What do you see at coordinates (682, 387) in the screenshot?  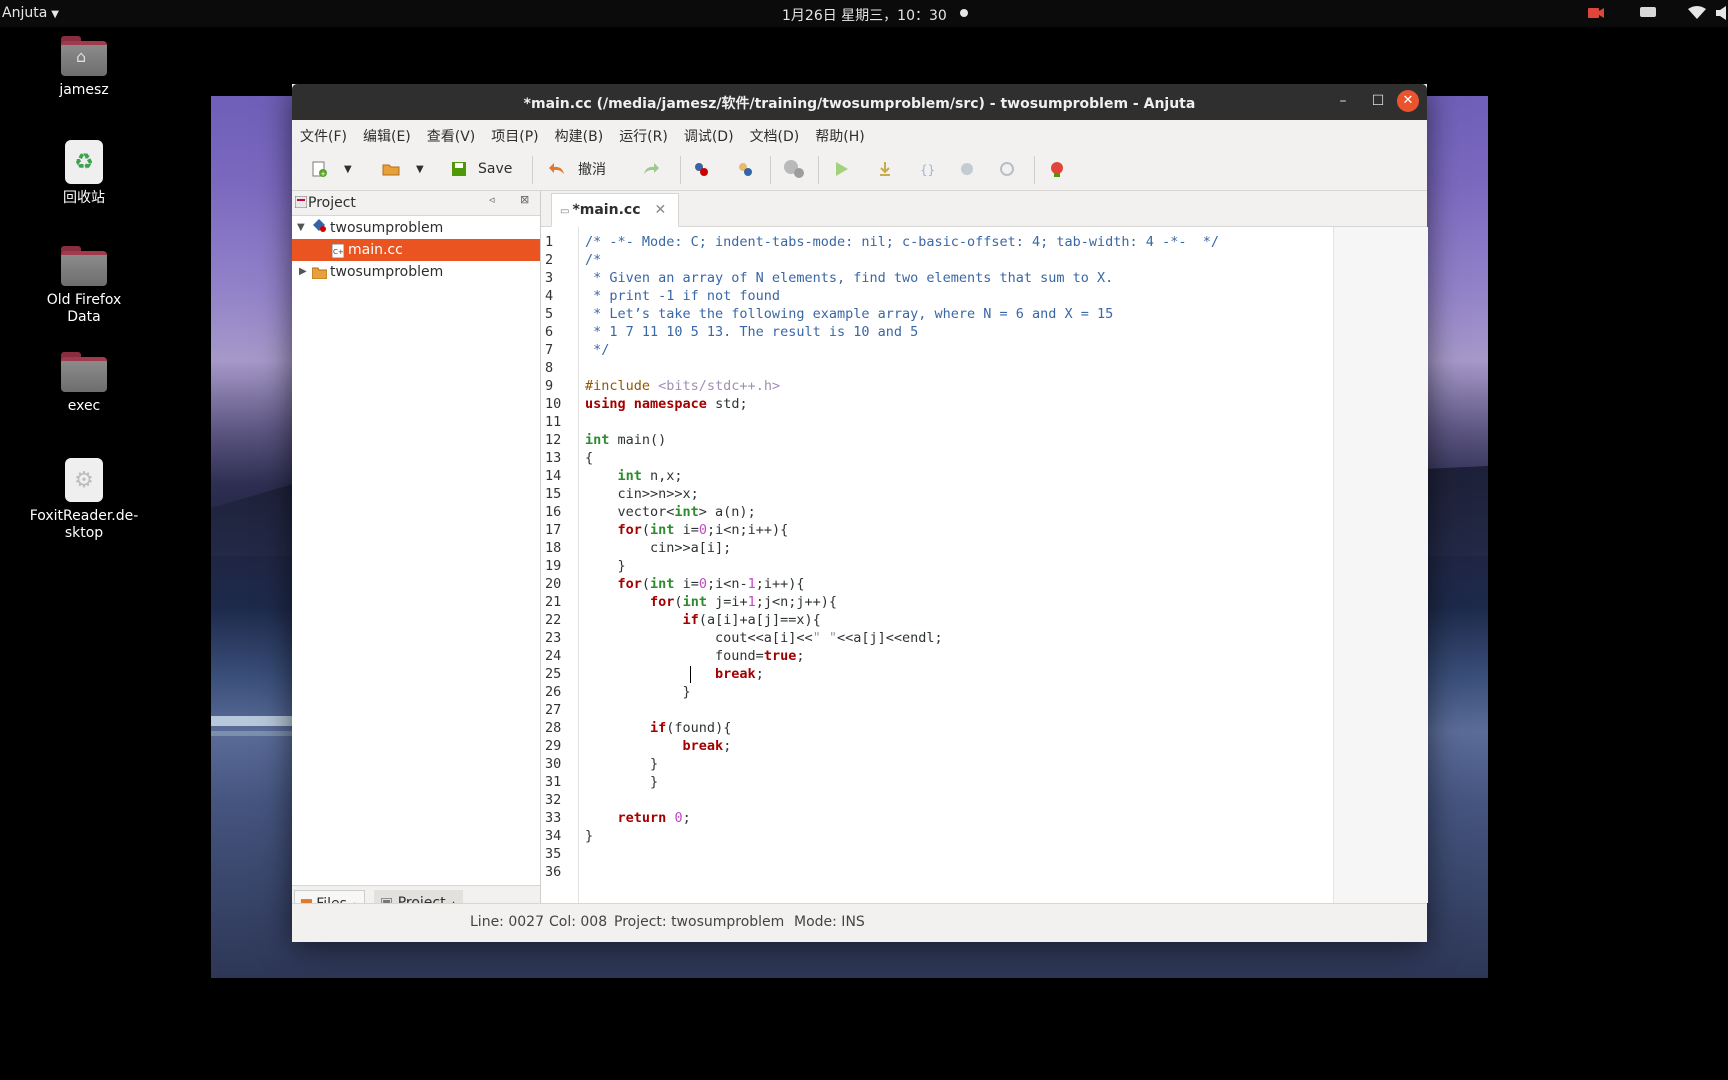 I see `code-line: #include <bits/stdc++.h>` at bounding box center [682, 387].